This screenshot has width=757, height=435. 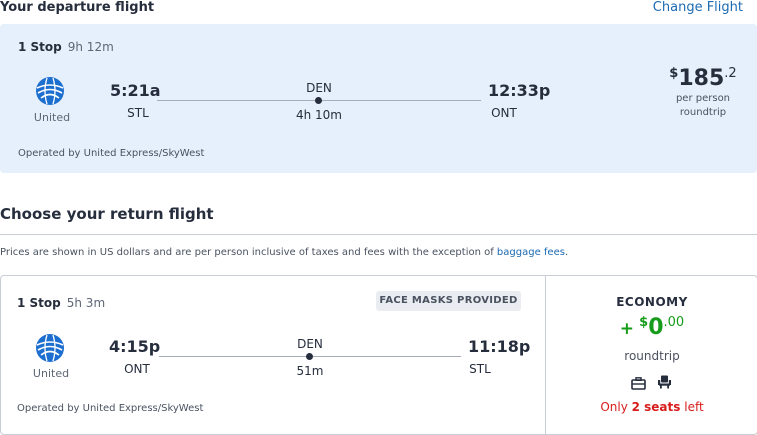 What do you see at coordinates (692, 407) in the screenshot?
I see `seats-suffix: left` at bounding box center [692, 407].